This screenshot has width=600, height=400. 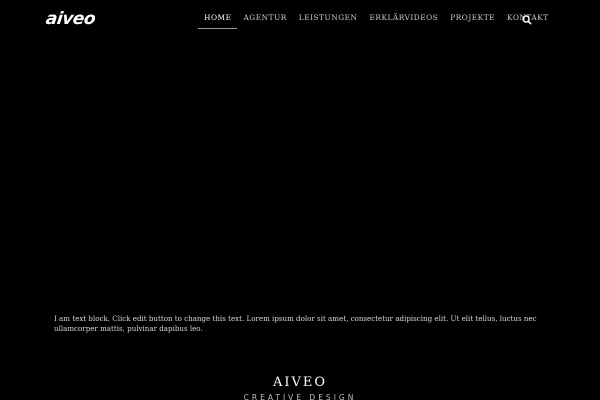 I want to click on footer-brand: AIVEO CREATIVE DESIGN, so click(x=300, y=387).